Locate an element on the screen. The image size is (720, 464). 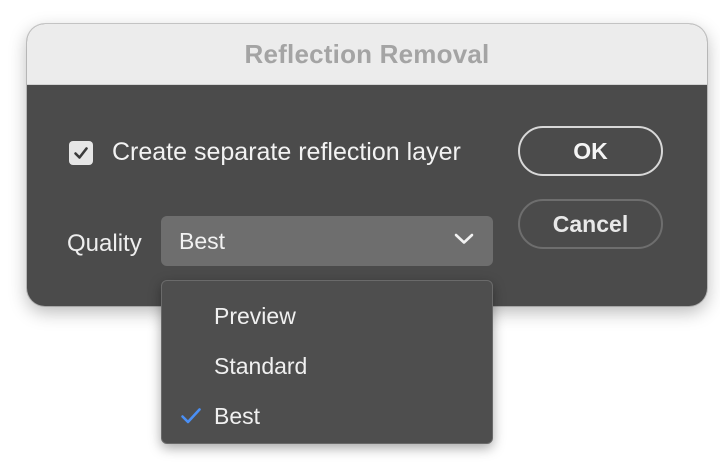
separate-layer-label: Create separate reflection layer is located at coordinates (286, 152).